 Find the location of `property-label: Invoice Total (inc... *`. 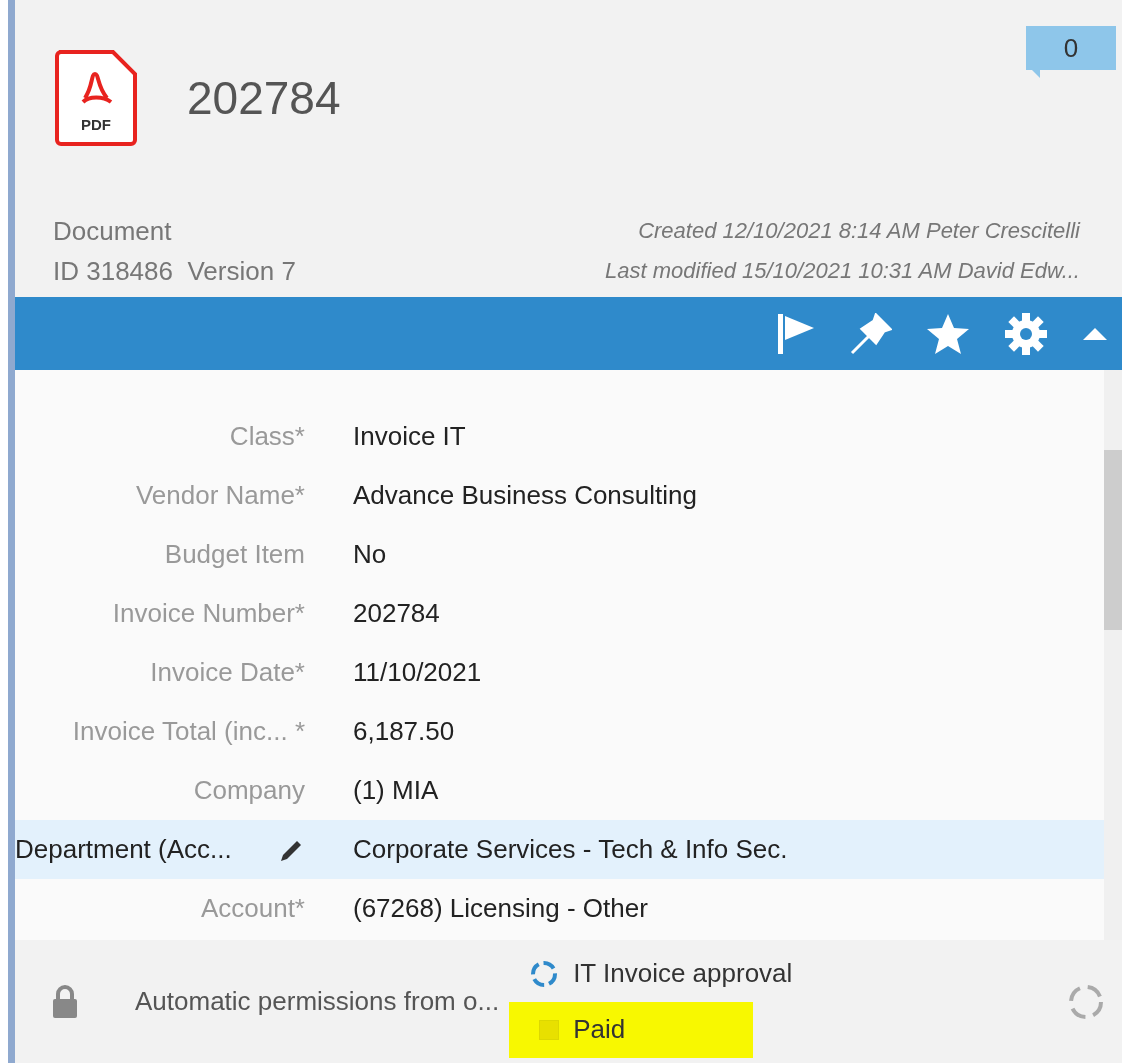

property-label: Invoice Total (inc... * is located at coordinates (188, 731).